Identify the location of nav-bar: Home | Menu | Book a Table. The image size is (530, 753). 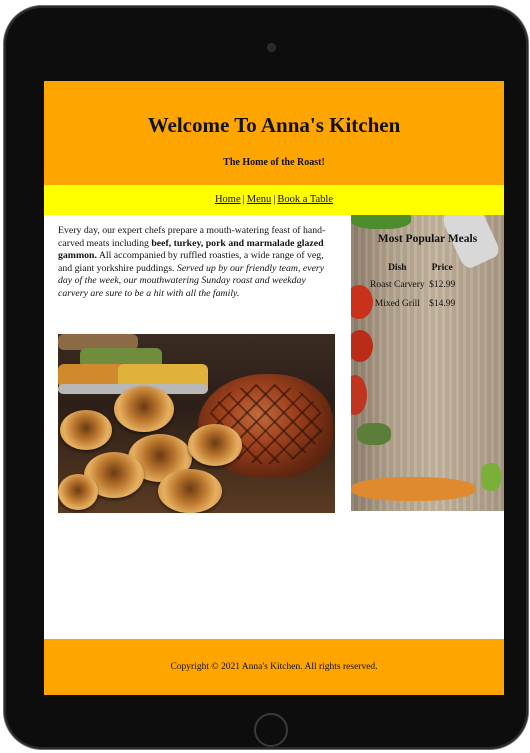
(274, 200).